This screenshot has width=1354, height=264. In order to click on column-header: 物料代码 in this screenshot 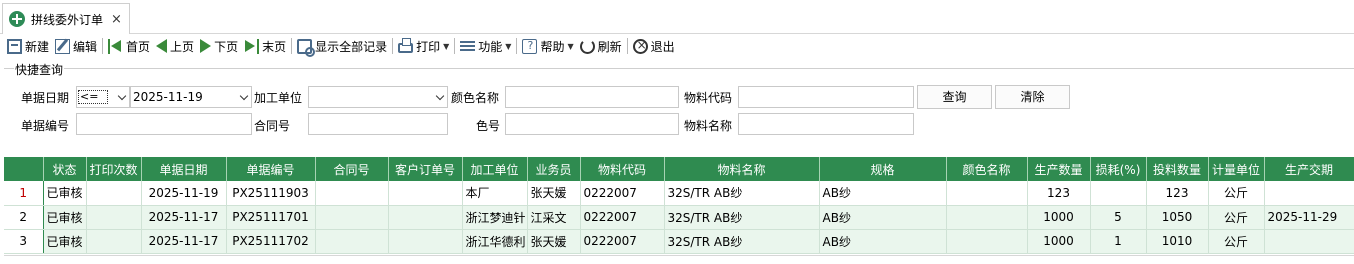, I will do `click(622, 169)`.